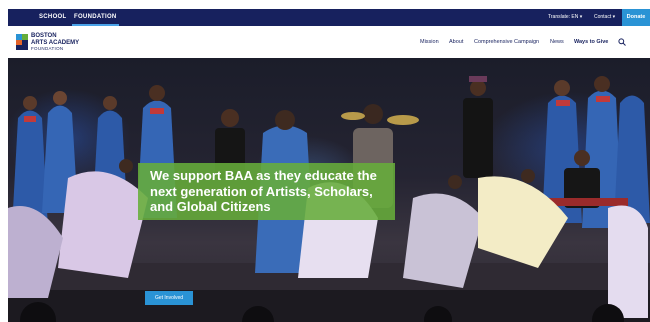  Describe the element at coordinates (95, 17) in the screenshot. I see `tab-foundation: FOUNDATION` at that location.